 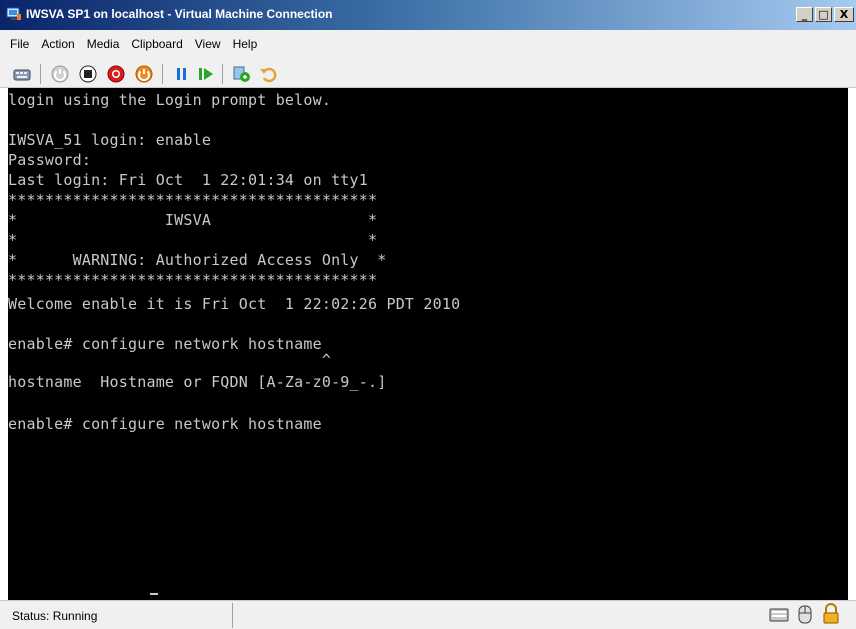 I want to click on console-line: * IWSVA *, so click(x=193, y=220).